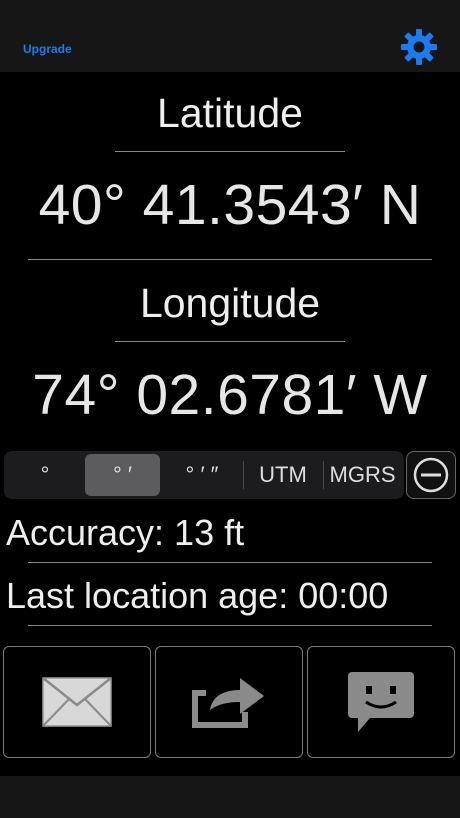  What do you see at coordinates (47, 49) in the screenshot?
I see `upgrade-link: Upgrade` at bounding box center [47, 49].